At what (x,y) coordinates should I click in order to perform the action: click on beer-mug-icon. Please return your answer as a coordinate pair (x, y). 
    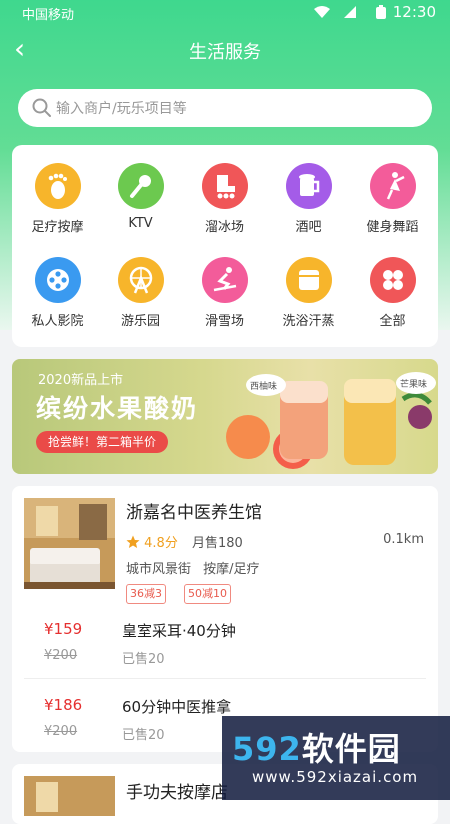
    Looking at the image, I should click on (308, 186).